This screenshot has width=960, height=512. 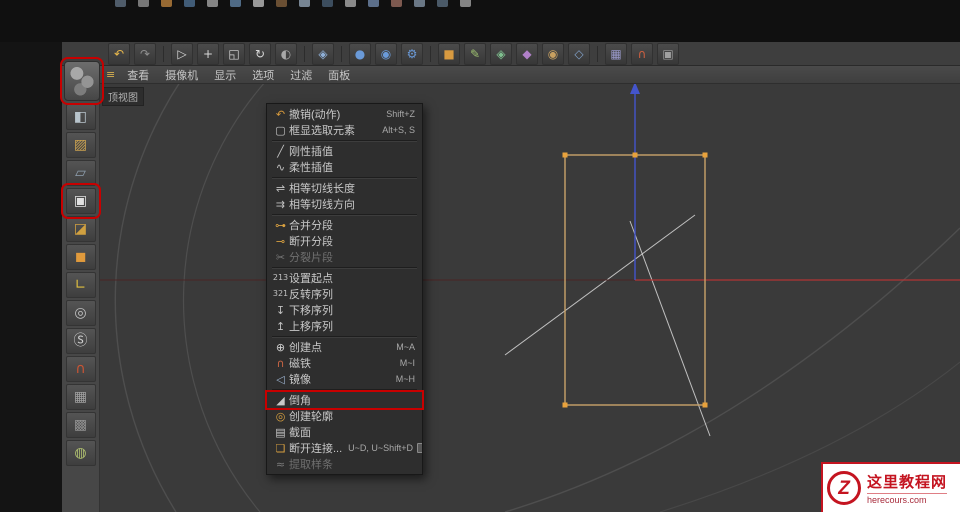 What do you see at coordinates (181, 75) in the screenshot?
I see `viewport-menu-camera: 摄像机` at bounding box center [181, 75].